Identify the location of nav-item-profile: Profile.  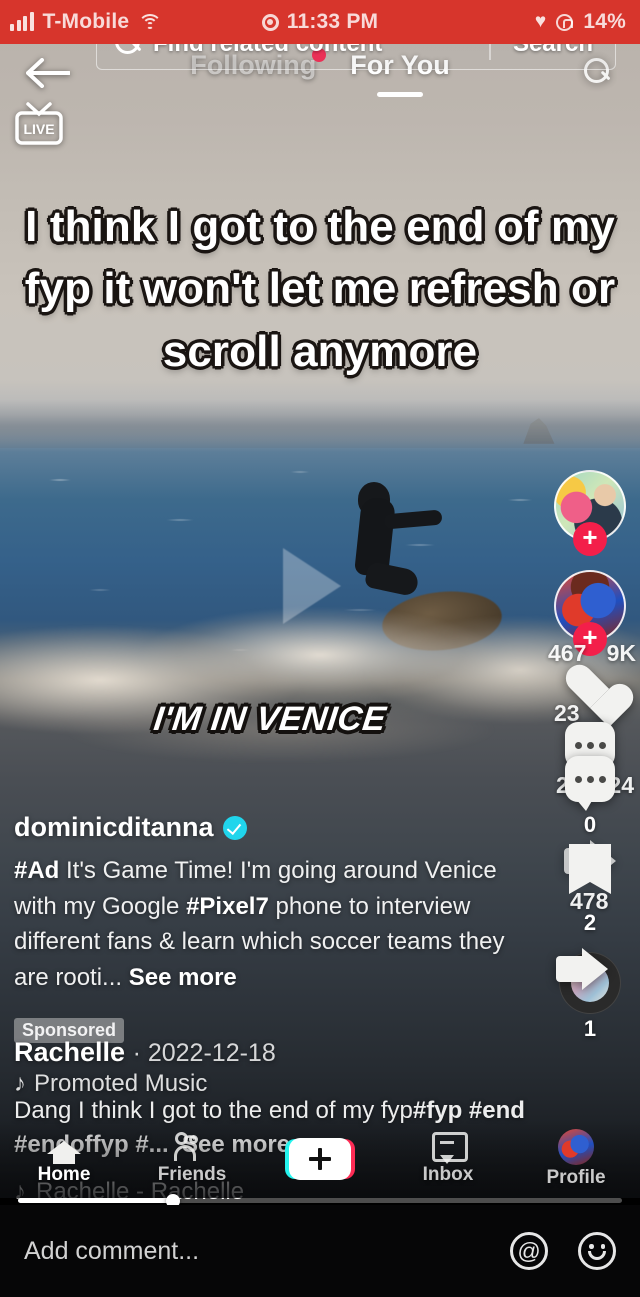
(576, 1159).